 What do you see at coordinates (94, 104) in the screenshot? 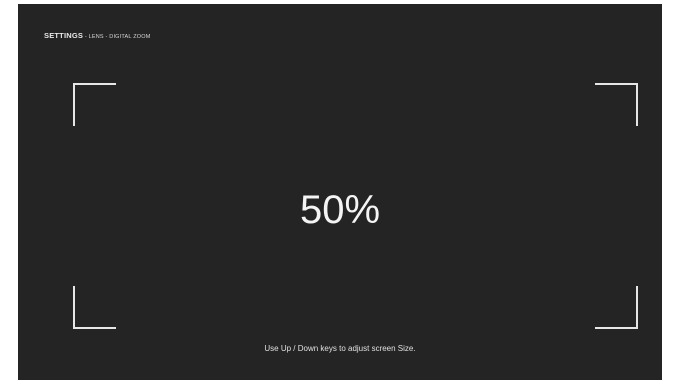
I see `frame-corner-top-left` at bounding box center [94, 104].